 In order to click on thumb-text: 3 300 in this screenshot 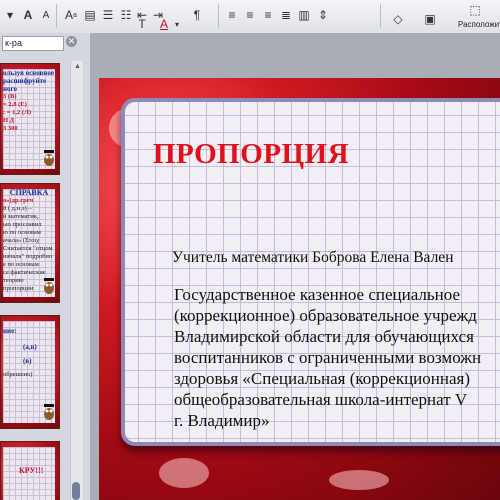, I will do `click(10, 128)`.